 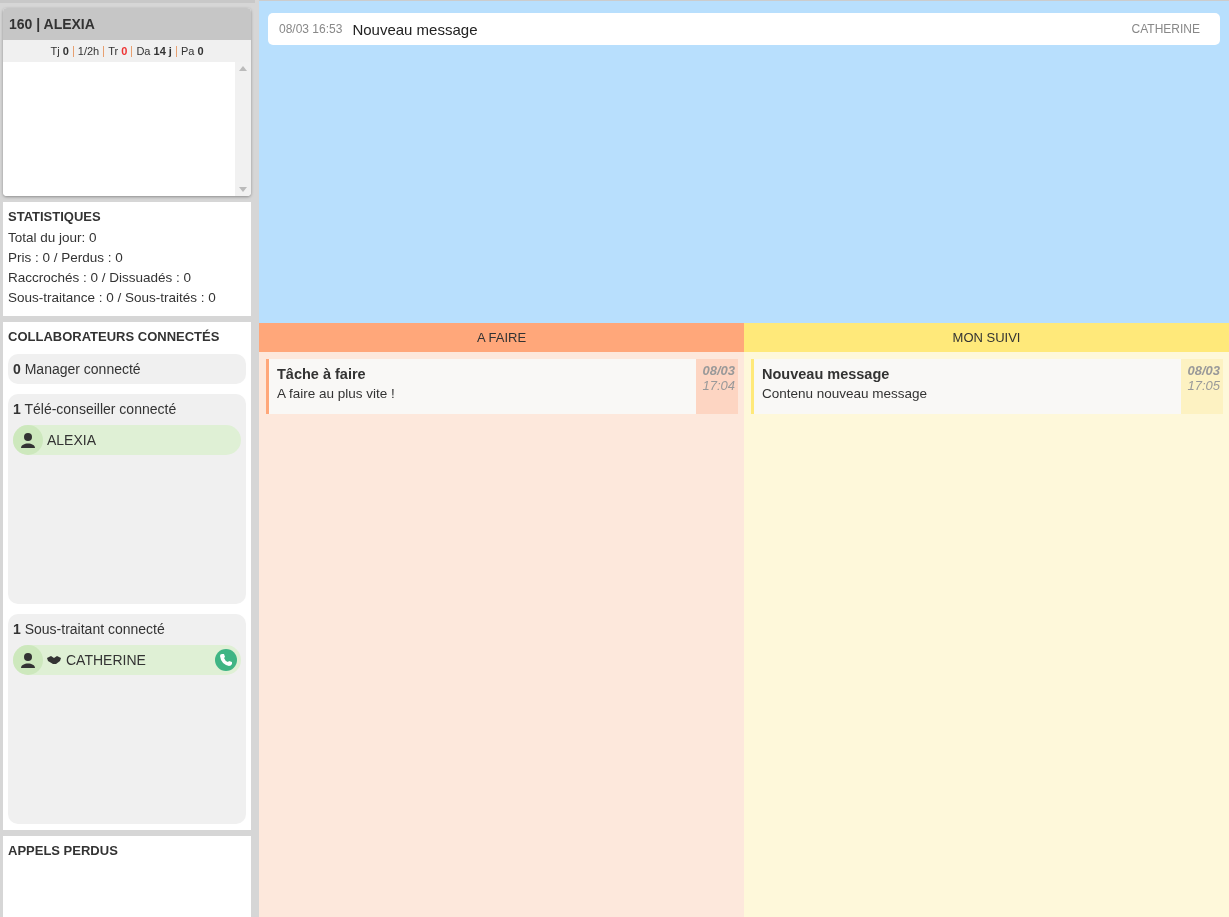 I want to click on card-timestamp: 08/03 17:05, so click(x=1202, y=386).